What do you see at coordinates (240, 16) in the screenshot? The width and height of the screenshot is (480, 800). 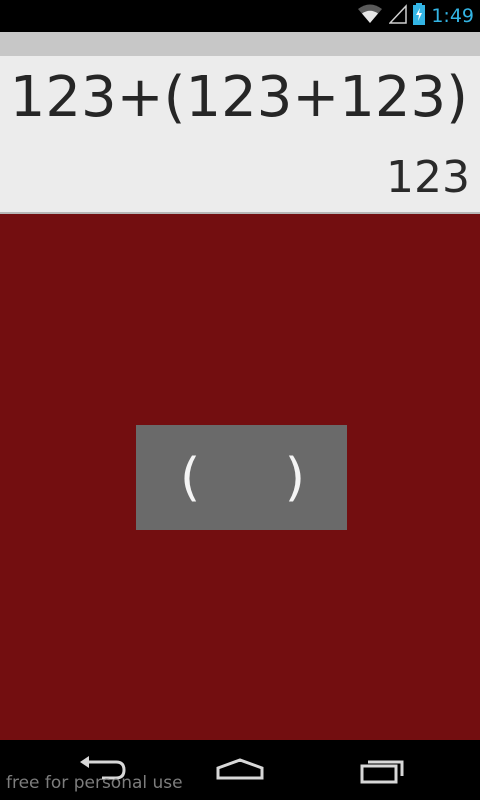 I see `status-bar: 1:49` at bounding box center [240, 16].